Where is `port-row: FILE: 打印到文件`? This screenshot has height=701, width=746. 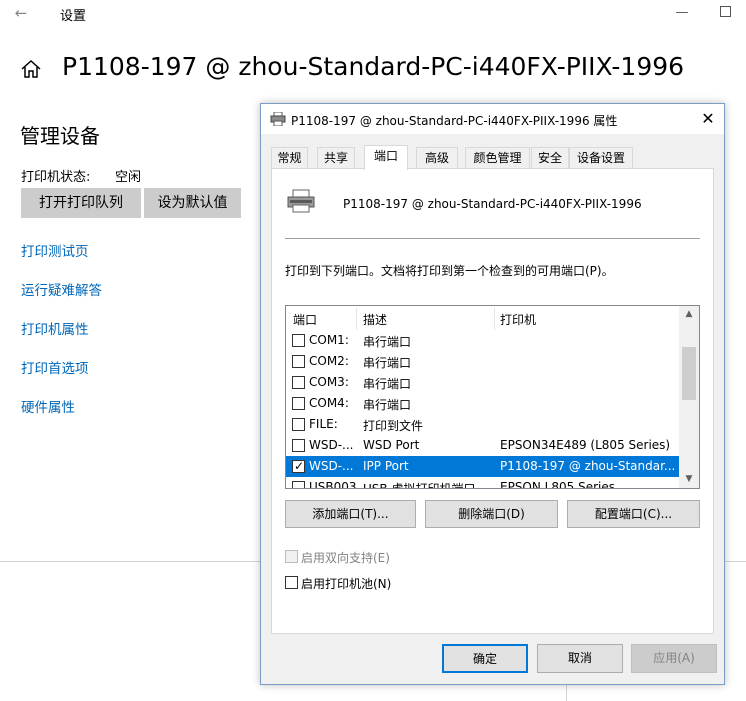 port-row: FILE: 打印到文件 is located at coordinates (482, 424).